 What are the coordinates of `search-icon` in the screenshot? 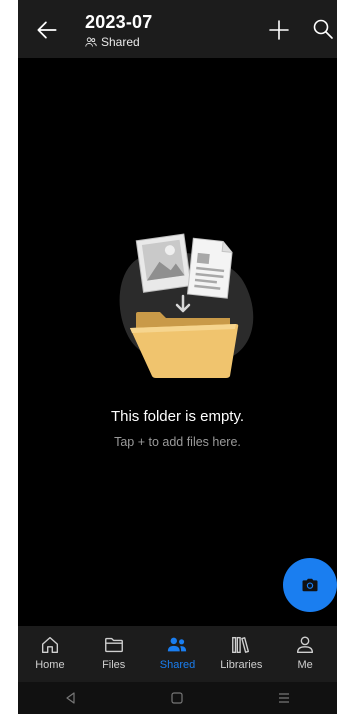 It's located at (323, 29).